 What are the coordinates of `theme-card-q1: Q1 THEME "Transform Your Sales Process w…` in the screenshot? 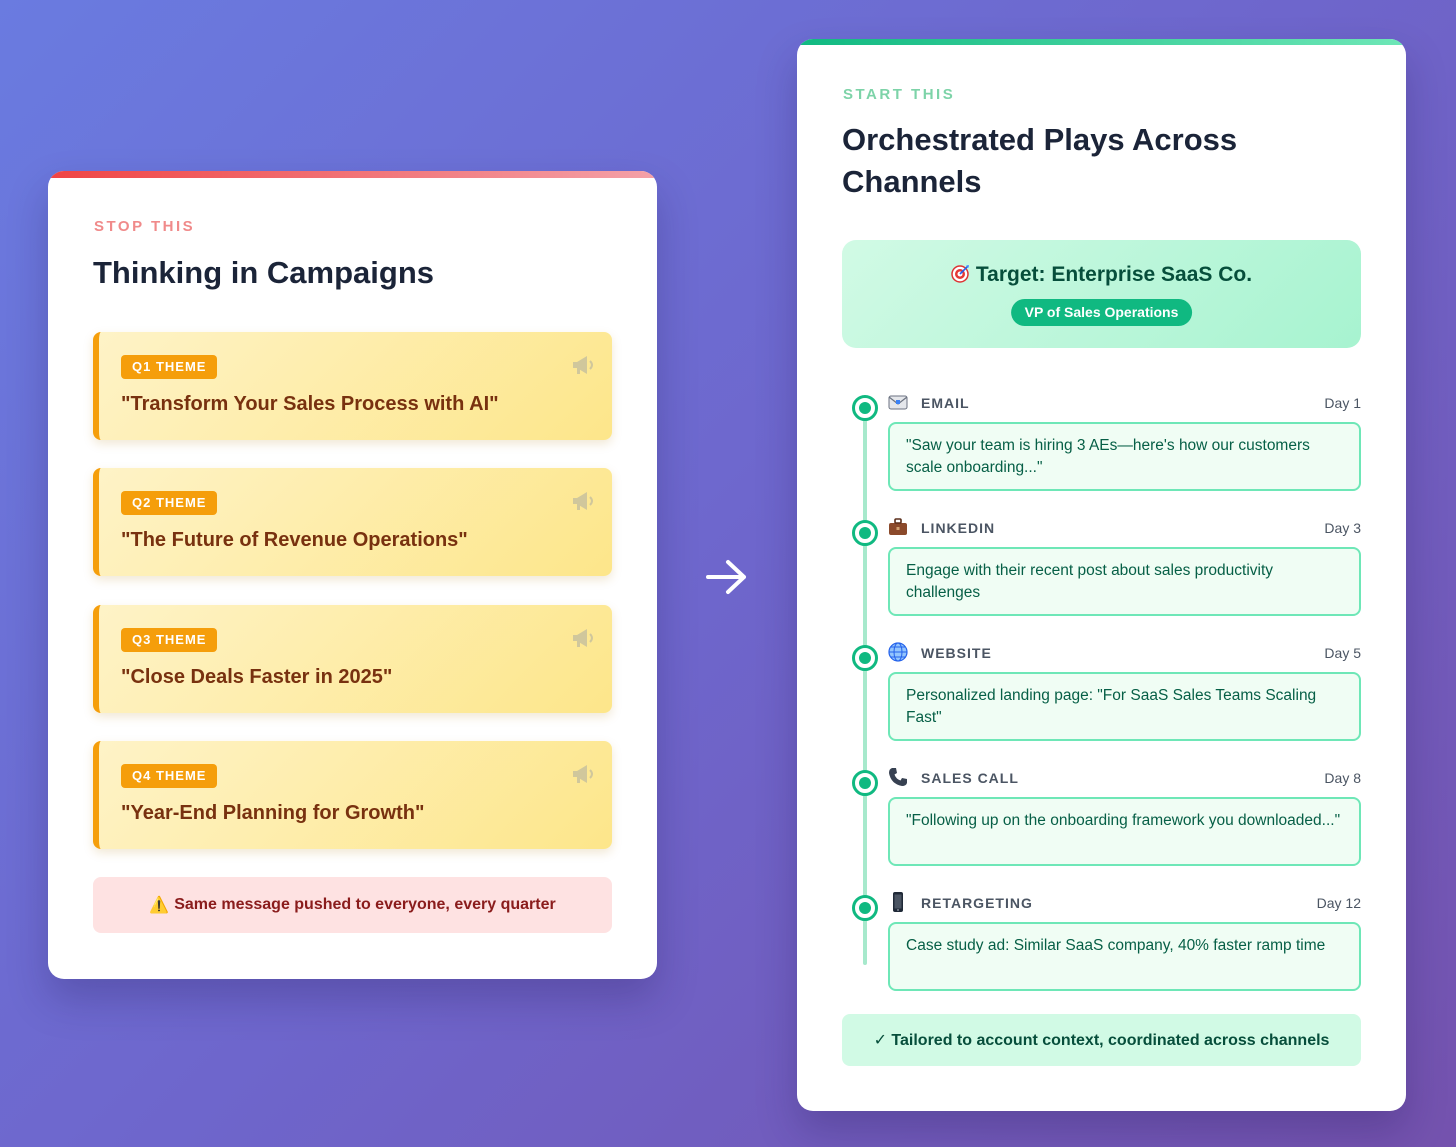 It's located at (352, 386).